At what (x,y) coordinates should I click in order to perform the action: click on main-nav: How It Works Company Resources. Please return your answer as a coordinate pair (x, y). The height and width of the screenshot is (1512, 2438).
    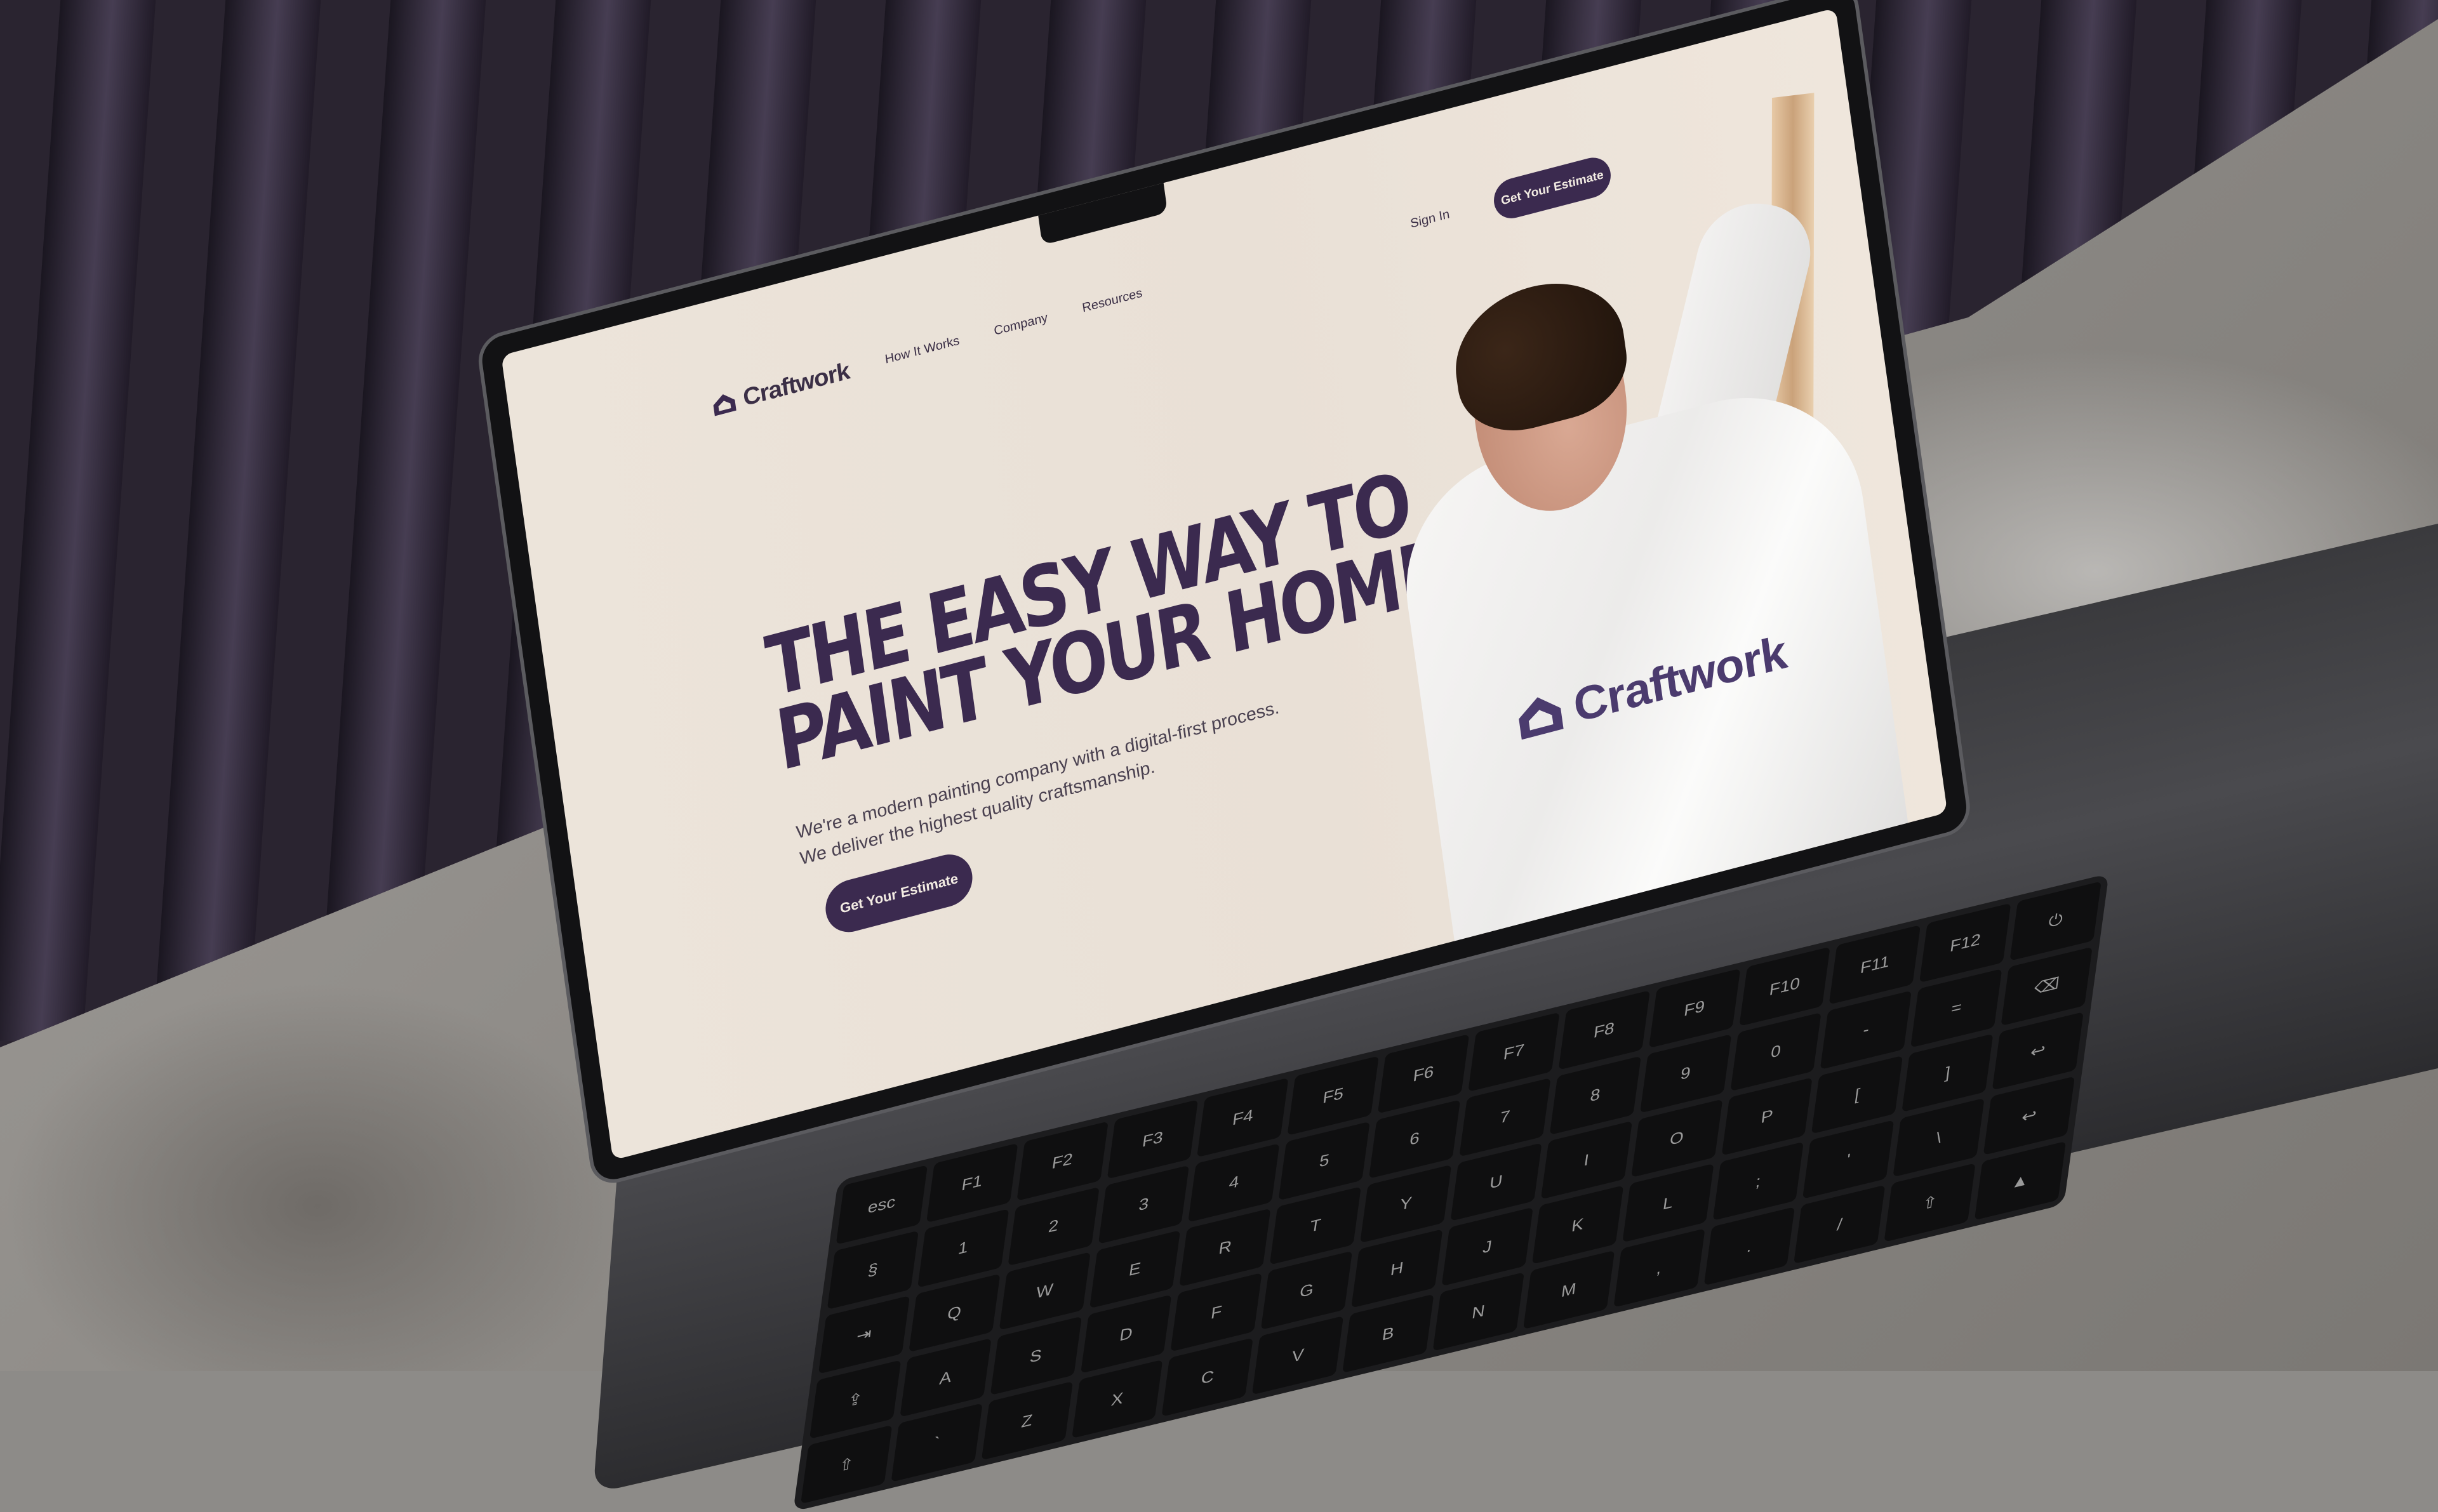
    Looking at the image, I should click on (1013, 326).